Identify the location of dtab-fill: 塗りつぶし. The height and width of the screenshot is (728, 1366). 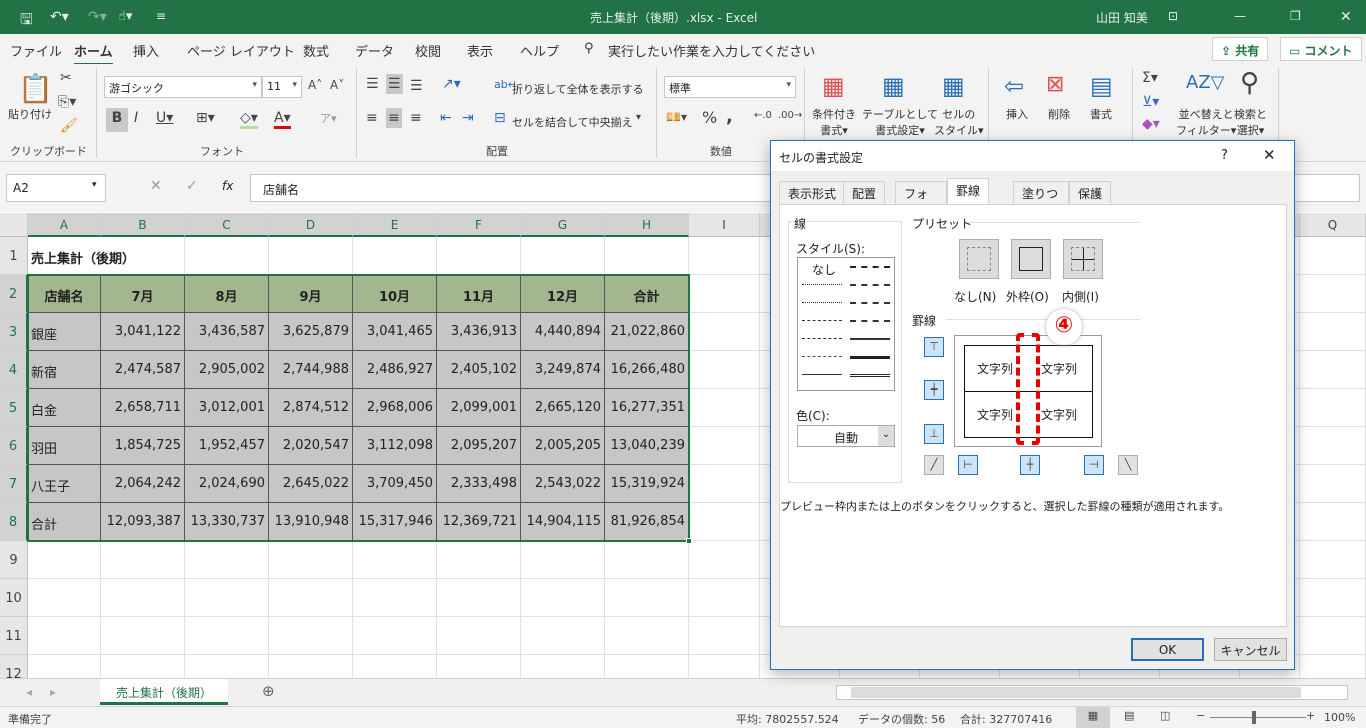
(1041, 199).